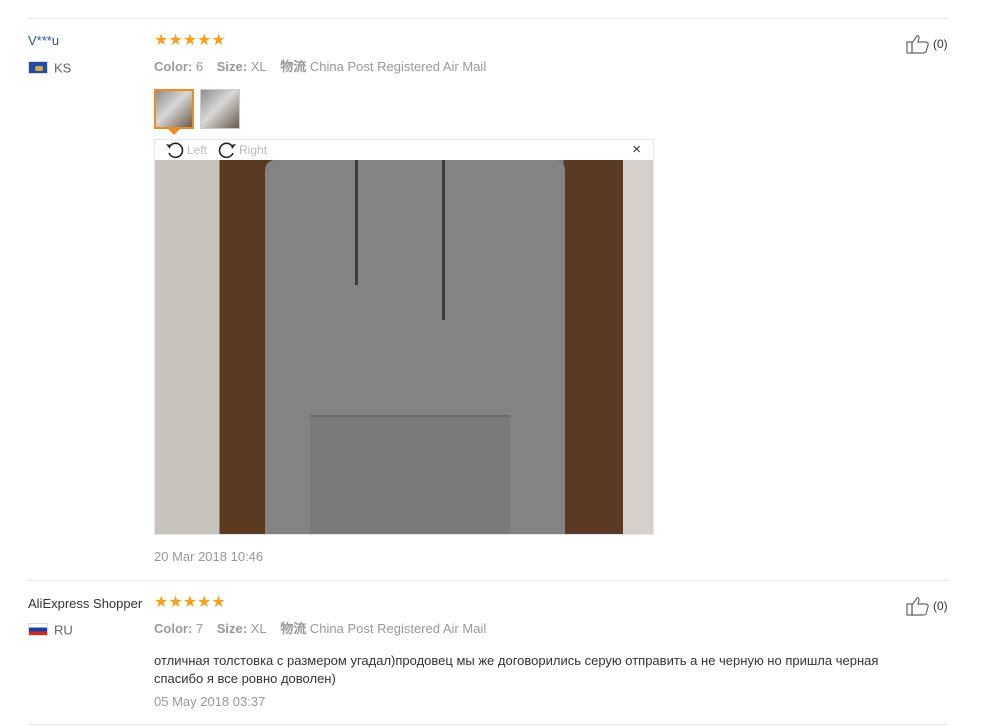  What do you see at coordinates (199, 628) in the screenshot?
I see `color-value: 7` at bounding box center [199, 628].